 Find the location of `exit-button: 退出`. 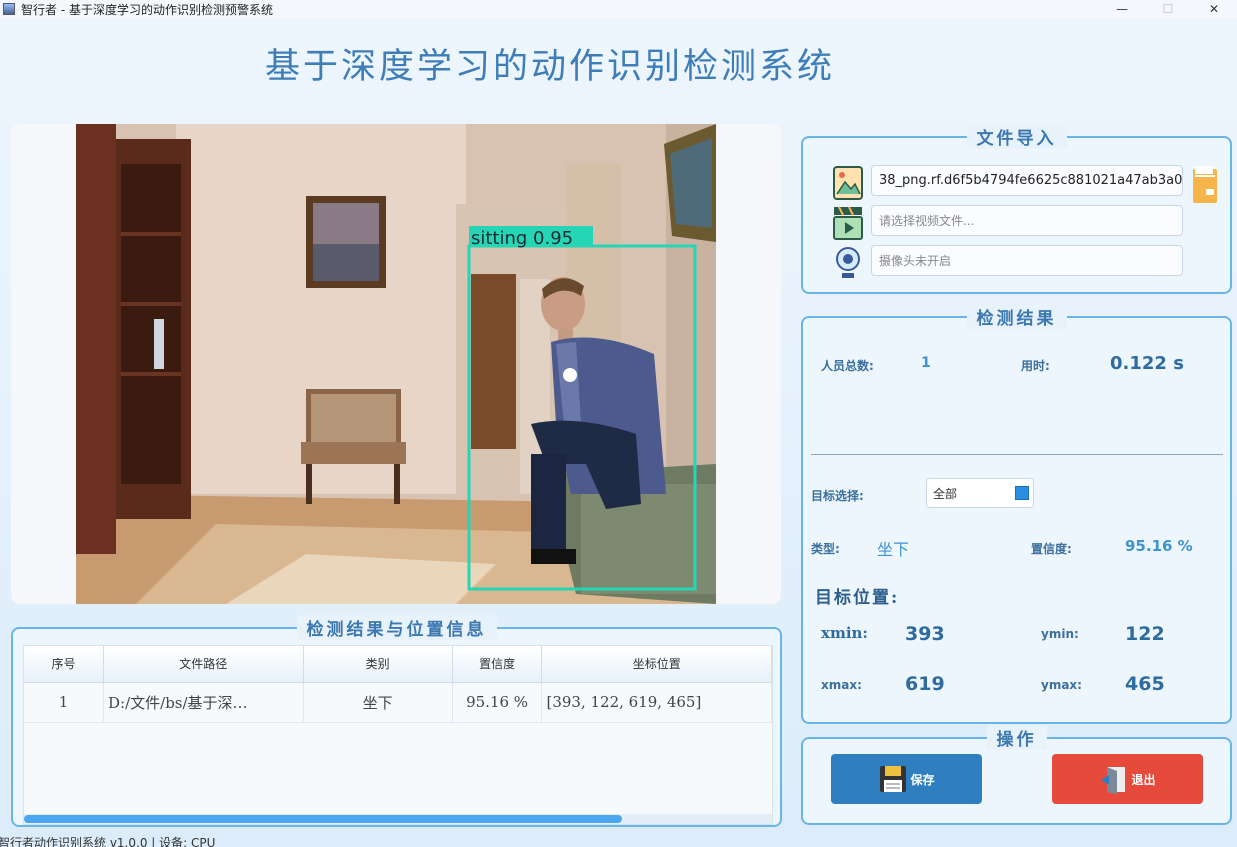

exit-button: 退出 is located at coordinates (1127, 779).